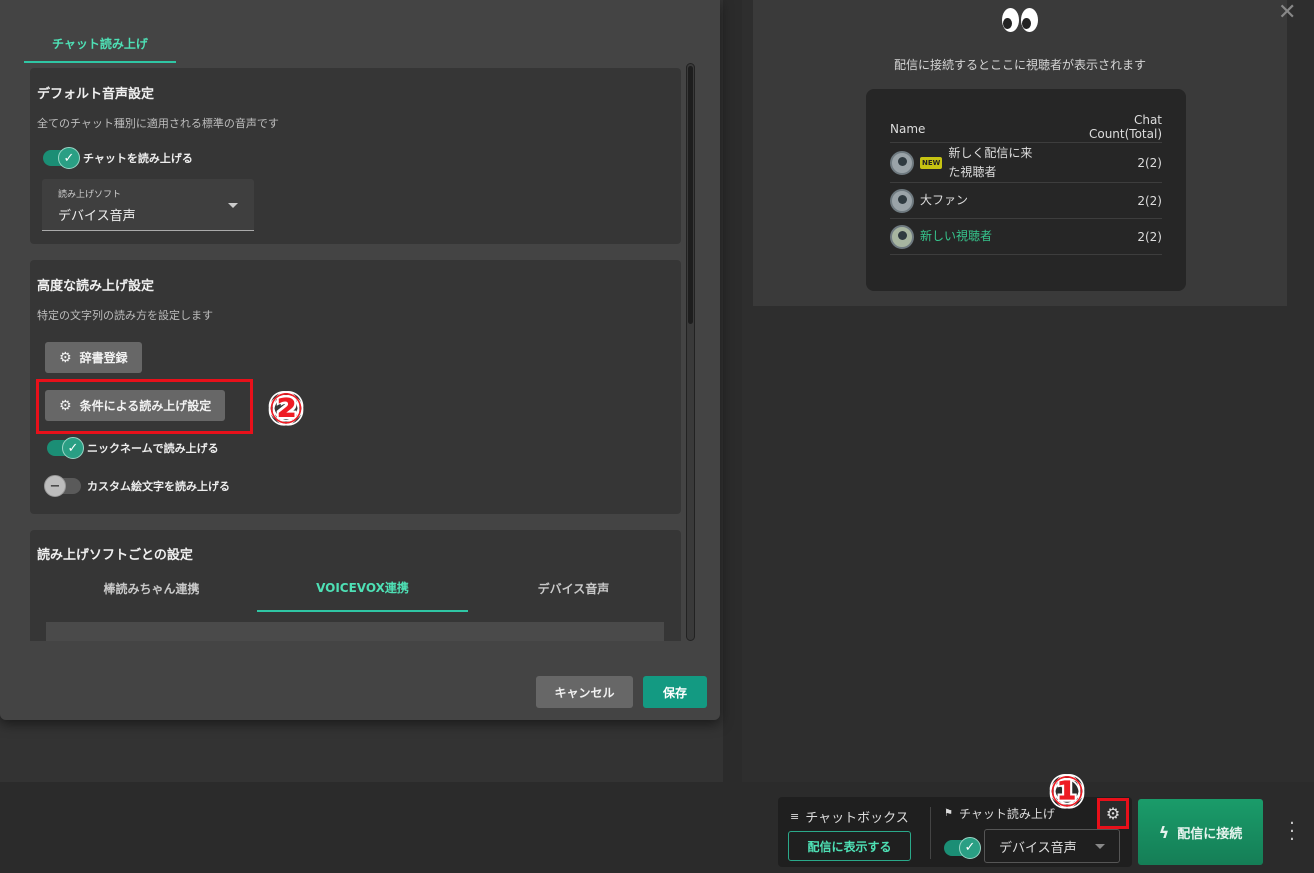  Describe the element at coordinates (151, 588) in the screenshot. I see `tab-bouyomi: 棒読みちゃん連携` at that location.